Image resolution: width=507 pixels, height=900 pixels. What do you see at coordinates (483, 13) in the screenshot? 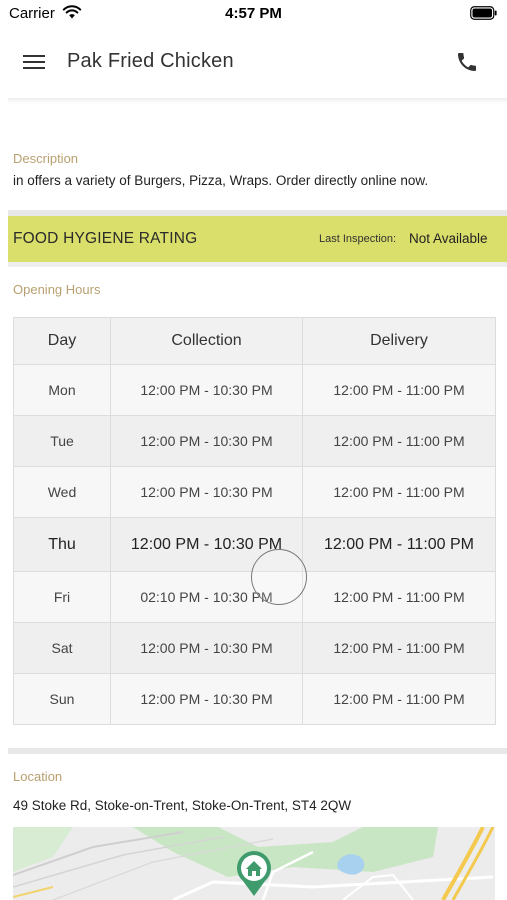
I see `battery-icon` at bounding box center [483, 13].